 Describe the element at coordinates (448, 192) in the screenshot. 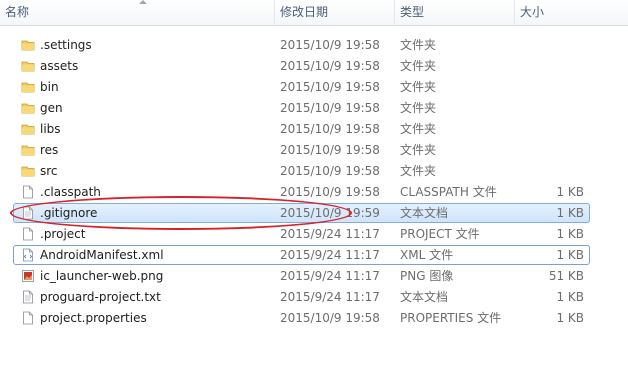

I see `file-type: CLASSPATH 文件` at that location.